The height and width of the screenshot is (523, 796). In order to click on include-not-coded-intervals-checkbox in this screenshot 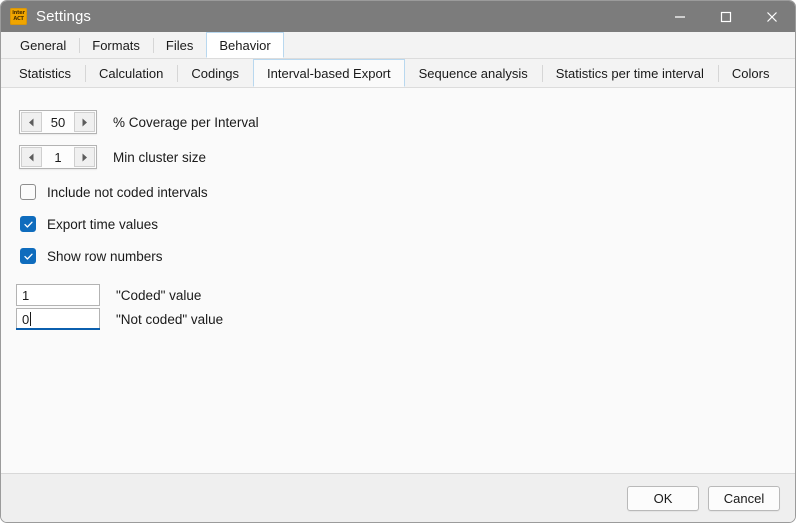, I will do `click(28, 192)`.